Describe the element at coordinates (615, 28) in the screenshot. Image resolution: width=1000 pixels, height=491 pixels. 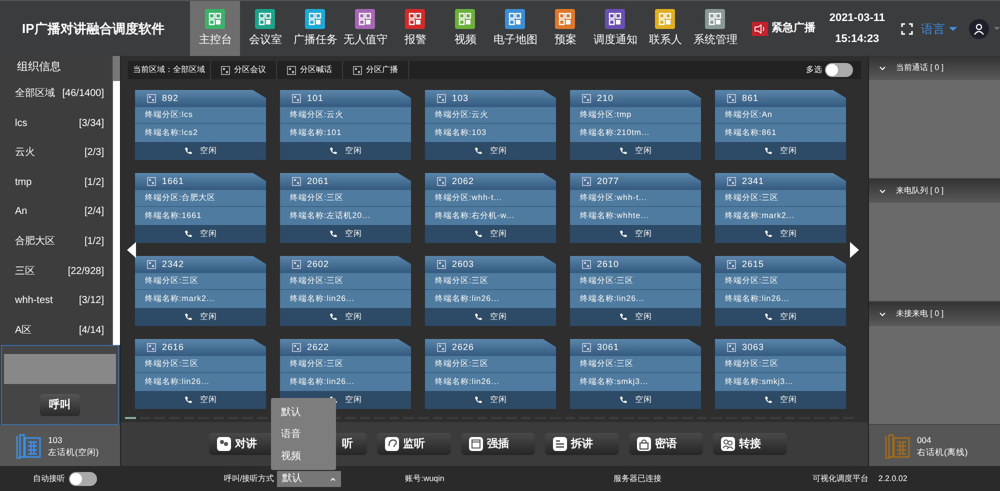
I see `nav-tab: 调度通知` at that location.